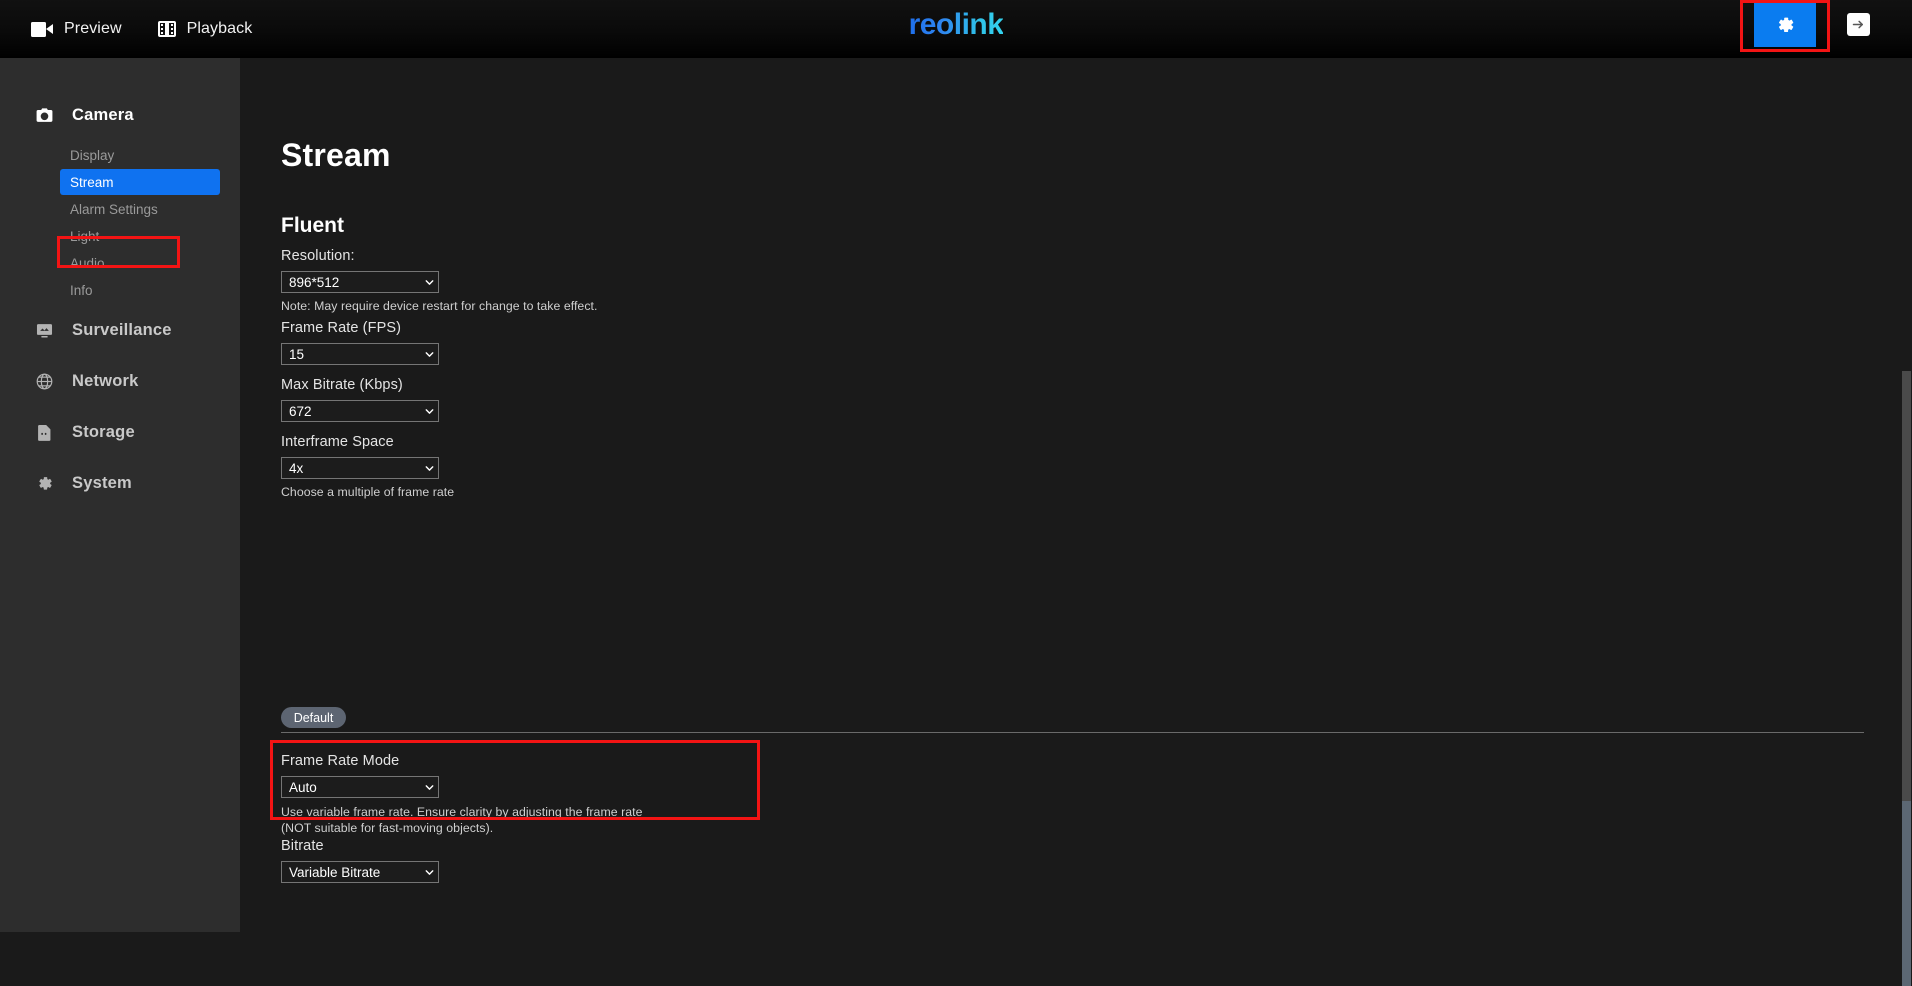  Describe the element at coordinates (312, 225) in the screenshot. I see `section-title: Fluent` at that location.